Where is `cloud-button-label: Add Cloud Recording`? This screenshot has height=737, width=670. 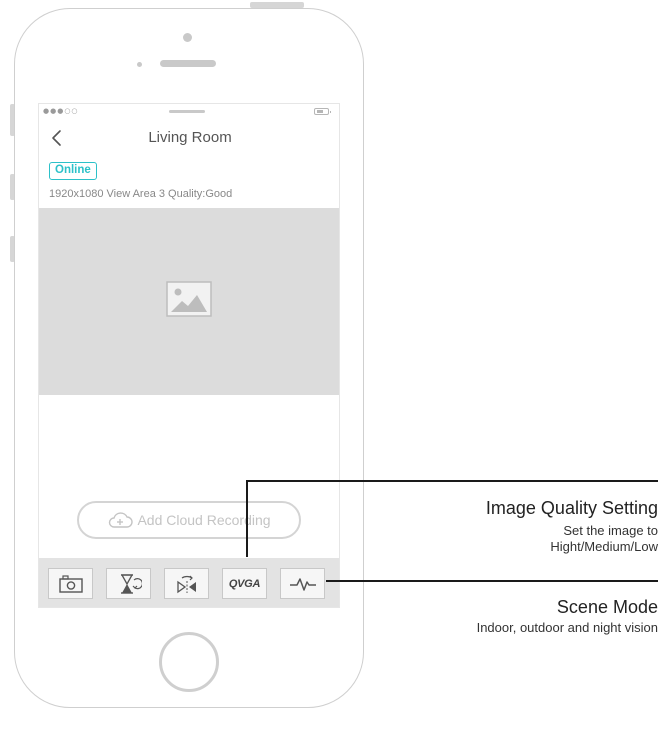
cloud-button-label: Add Cloud Recording is located at coordinates (204, 520).